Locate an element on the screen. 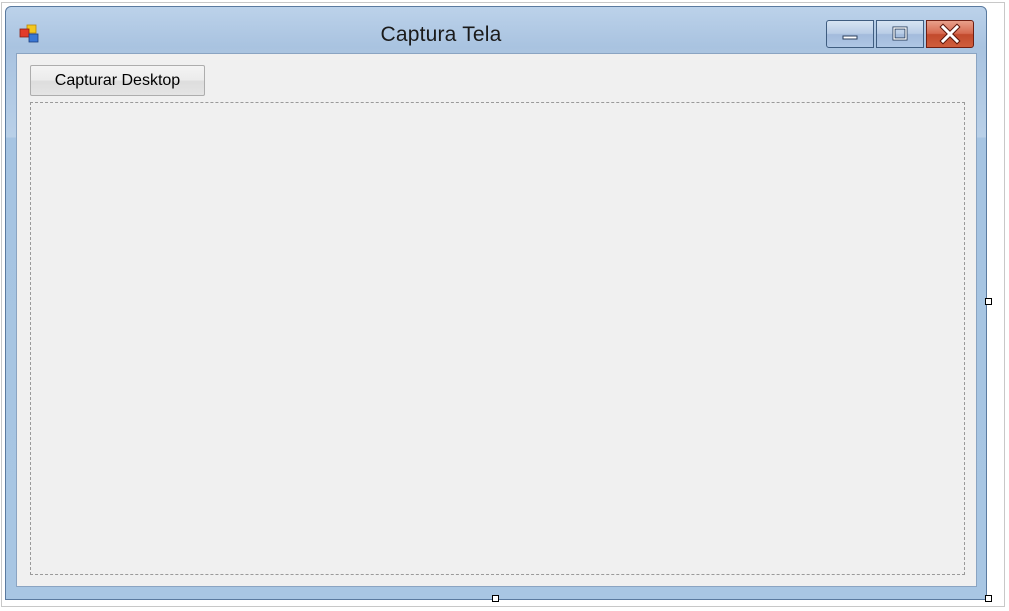 This screenshot has height=611, width=1009. capture-desktop-button: Capturar Desktop is located at coordinates (117, 80).